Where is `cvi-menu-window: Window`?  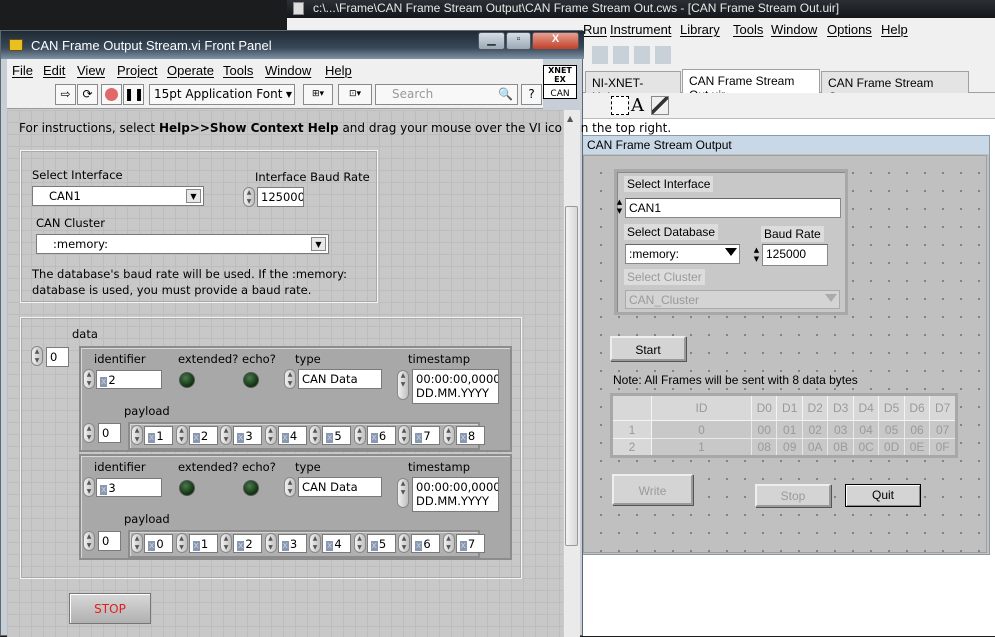 cvi-menu-window: Window is located at coordinates (794, 29).